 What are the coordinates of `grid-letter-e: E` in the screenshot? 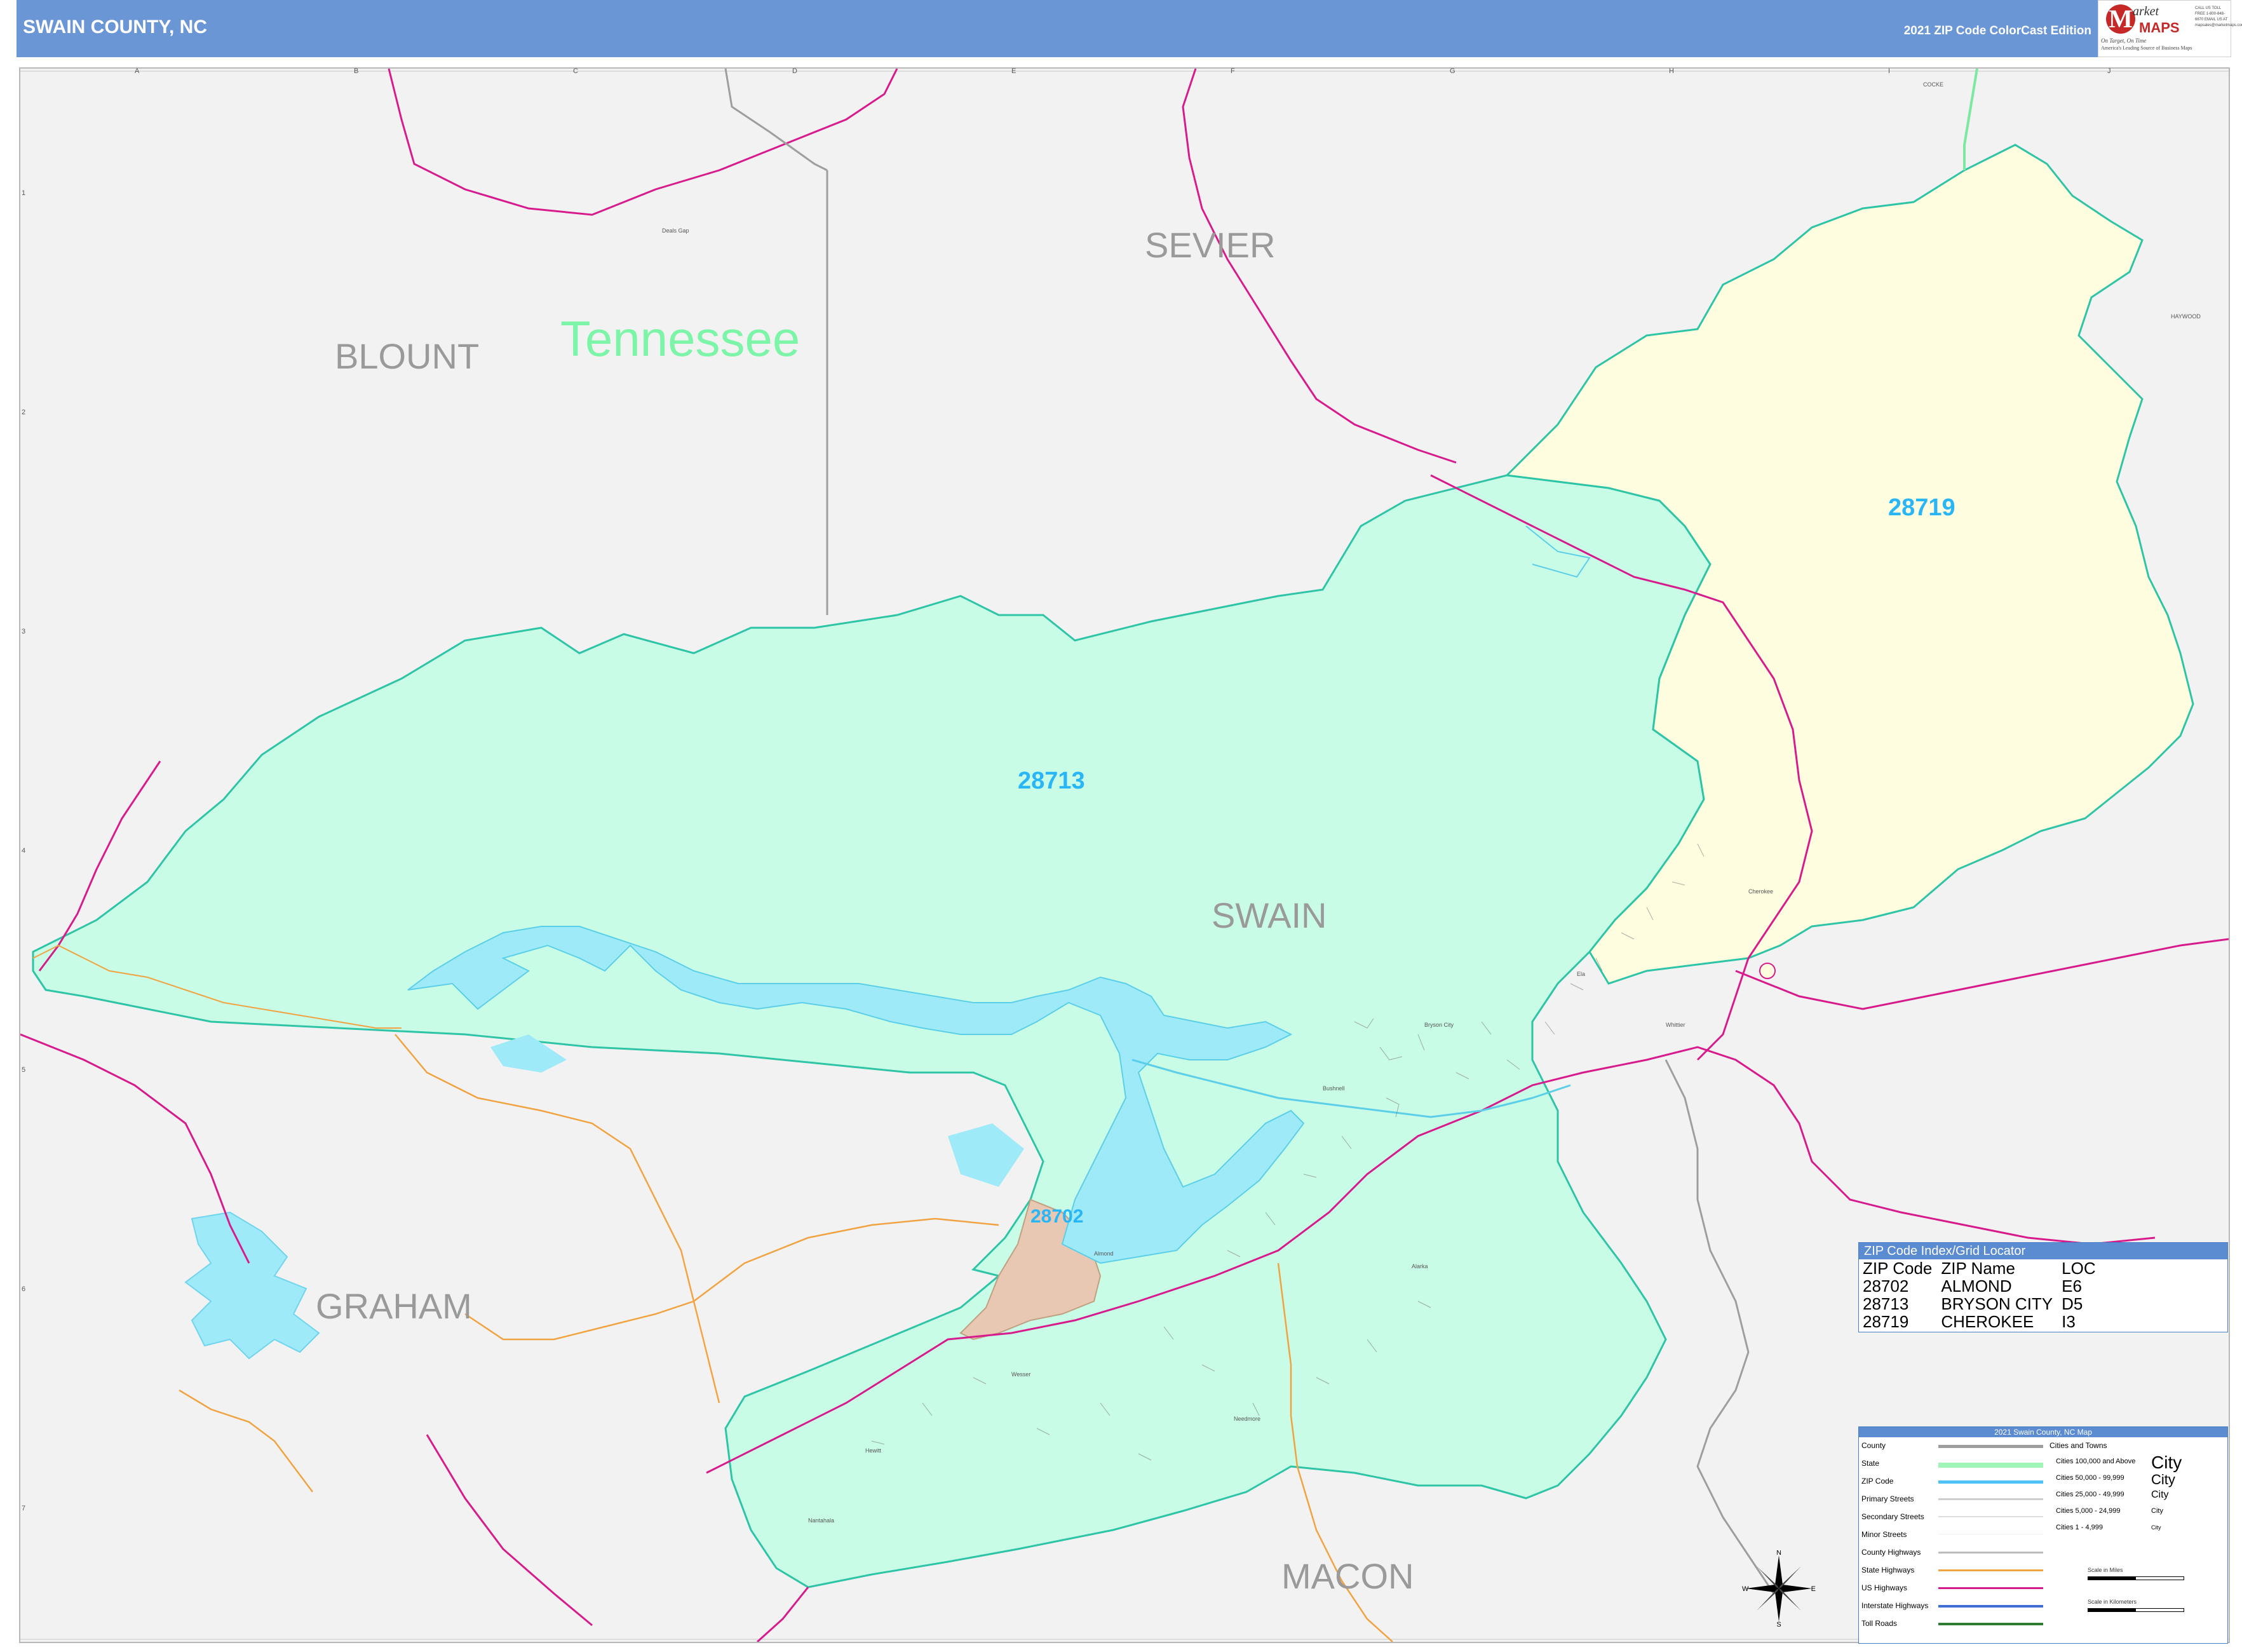 It's located at (1013, 71).